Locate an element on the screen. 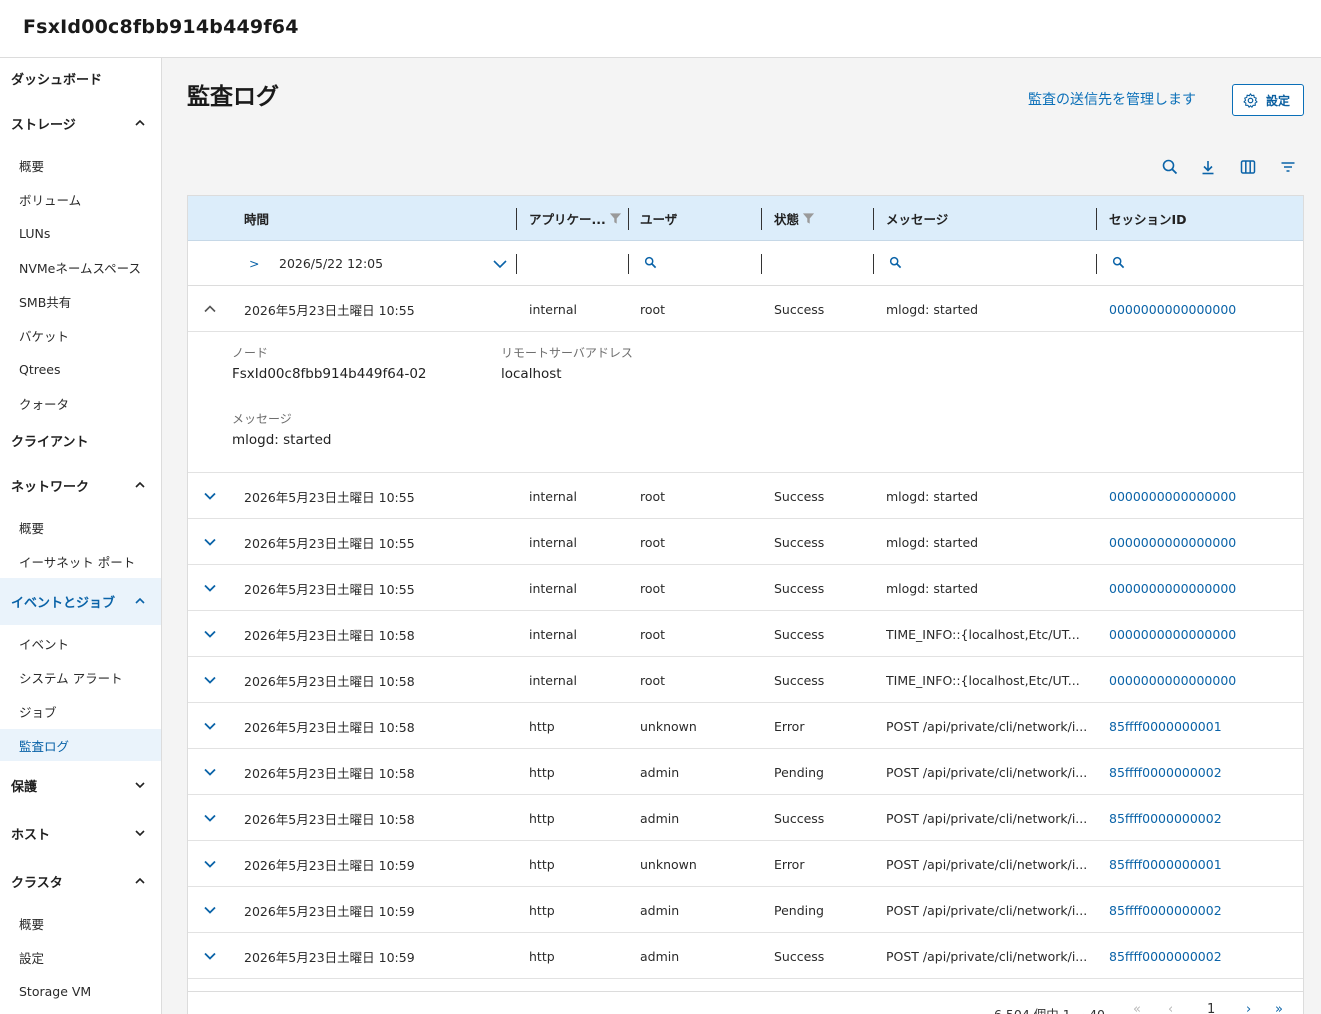  download-icon is located at coordinates (1208, 167).